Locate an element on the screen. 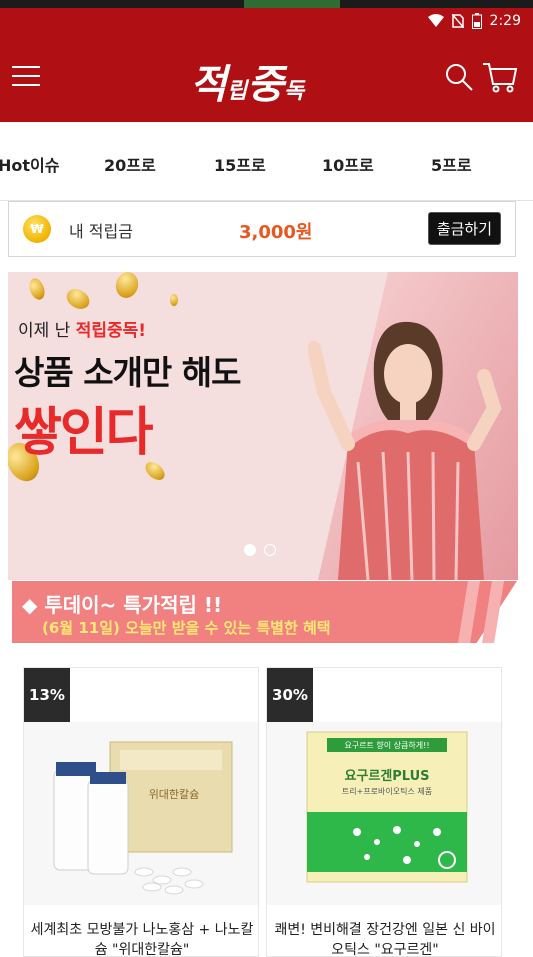  tab-15-percent: 15프로 is located at coordinates (240, 164).